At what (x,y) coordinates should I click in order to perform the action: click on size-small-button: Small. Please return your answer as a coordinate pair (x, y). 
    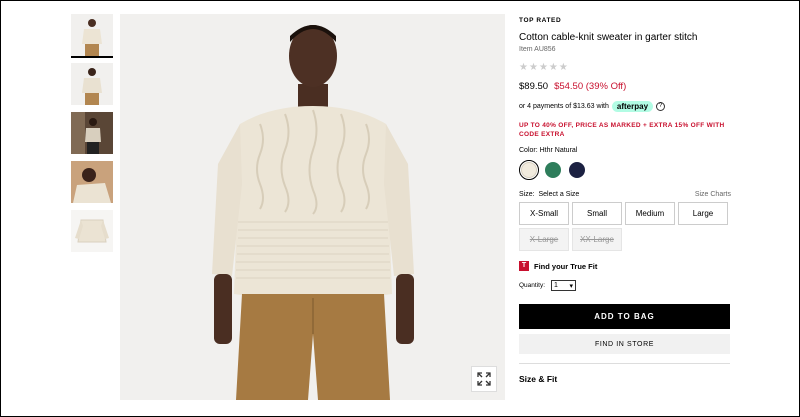
    Looking at the image, I should click on (597, 213).